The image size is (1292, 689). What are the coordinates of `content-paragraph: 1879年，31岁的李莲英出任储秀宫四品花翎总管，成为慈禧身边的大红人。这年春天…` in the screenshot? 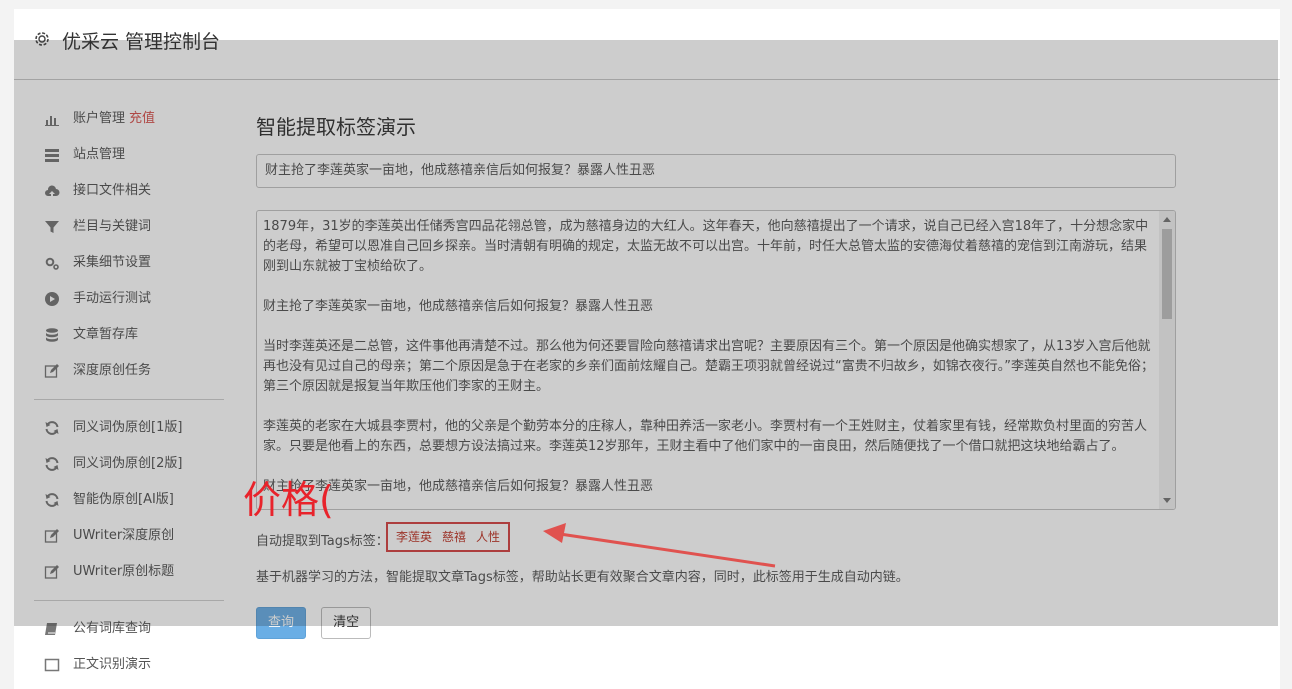 It's located at (706, 246).